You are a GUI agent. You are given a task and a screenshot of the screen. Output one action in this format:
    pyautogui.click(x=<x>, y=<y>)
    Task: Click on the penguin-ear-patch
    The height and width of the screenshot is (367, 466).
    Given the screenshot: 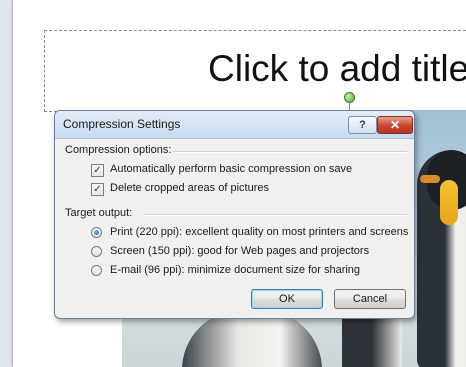 What is the action you would take?
    pyautogui.click(x=449, y=202)
    